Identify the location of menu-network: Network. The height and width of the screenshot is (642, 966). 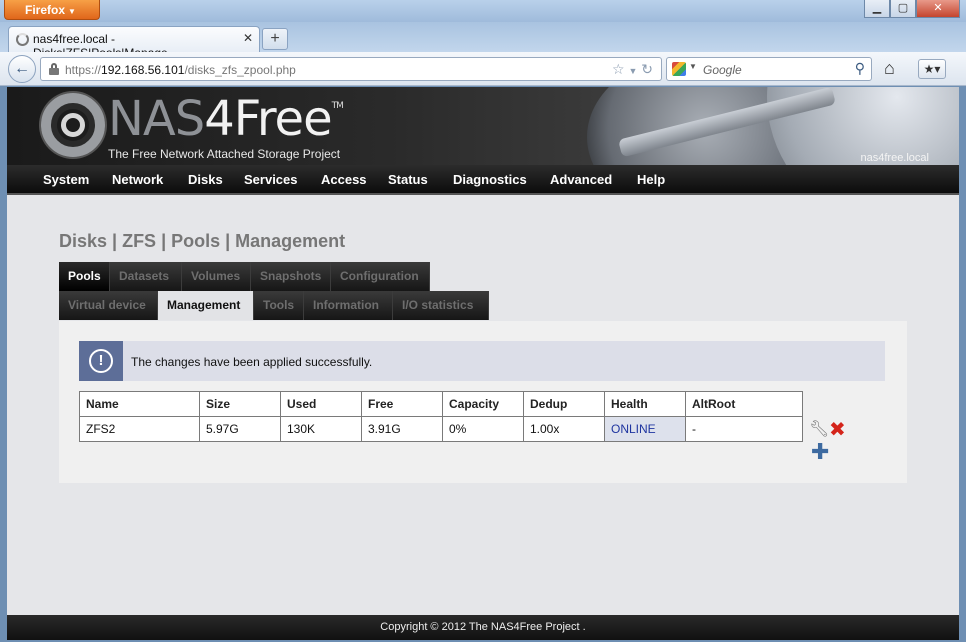
(137, 179).